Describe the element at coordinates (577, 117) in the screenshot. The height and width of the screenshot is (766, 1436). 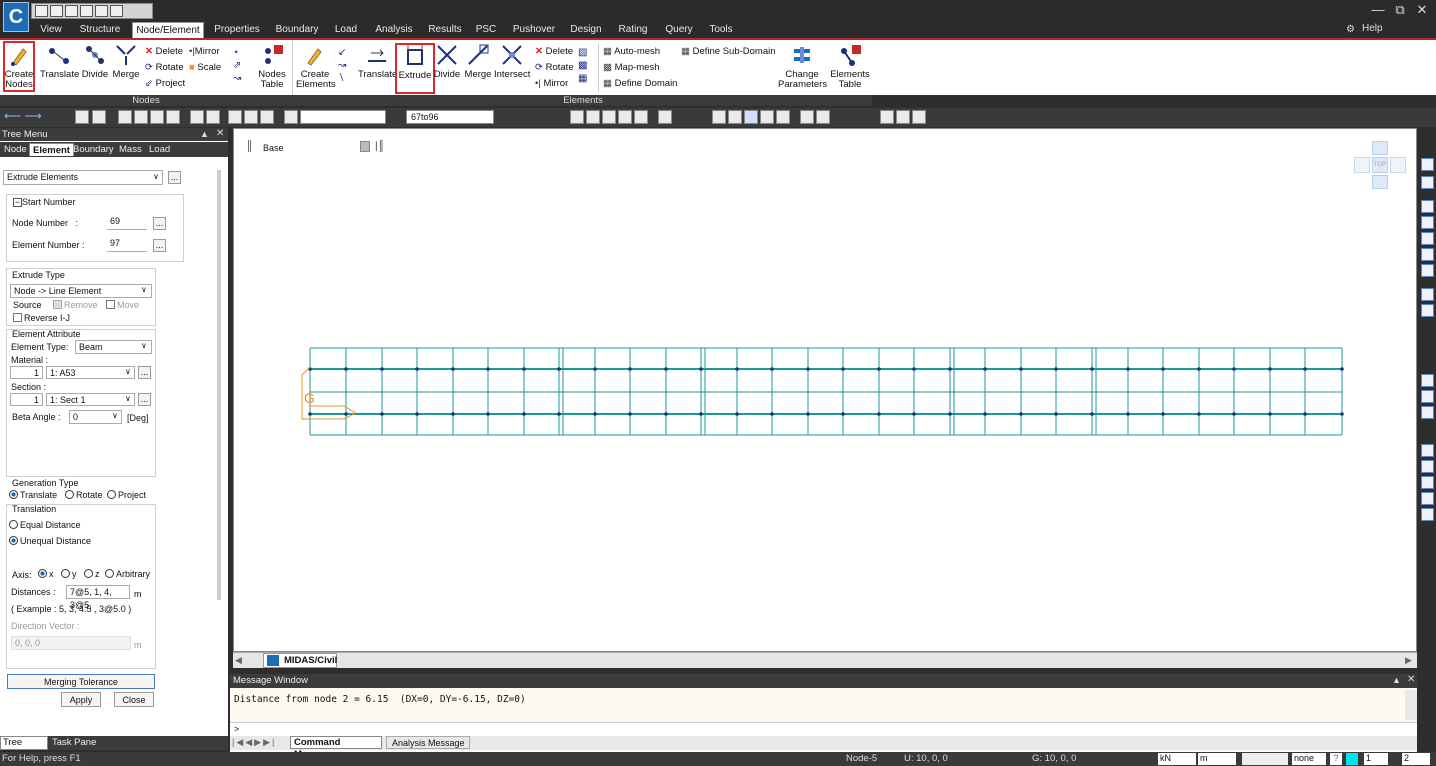
I see `snap-node-icon` at that location.